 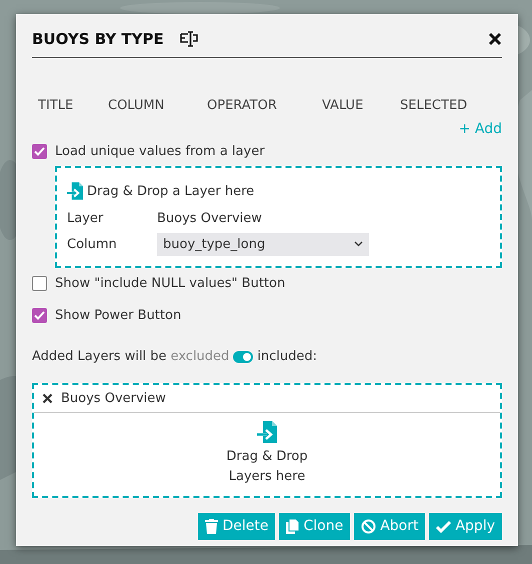 What do you see at coordinates (314, 526) in the screenshot?
I see `clone-button: Clone` at bounding box center [314, 526].